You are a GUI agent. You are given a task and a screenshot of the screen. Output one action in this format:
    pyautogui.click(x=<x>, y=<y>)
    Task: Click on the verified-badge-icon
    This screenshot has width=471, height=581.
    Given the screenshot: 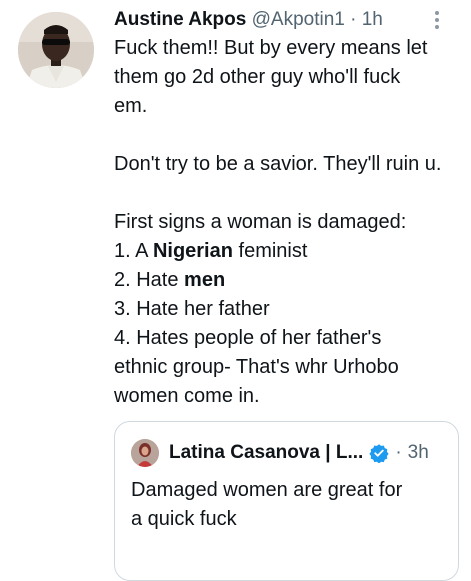 What is the action you would take?
    pyautogui.click(x=379, y=453)
    